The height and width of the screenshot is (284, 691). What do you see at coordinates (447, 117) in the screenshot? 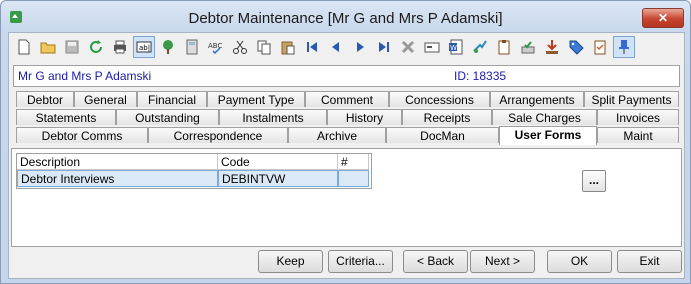
I see `tab-receipts: Receipts` at bounding box center [447, 117].